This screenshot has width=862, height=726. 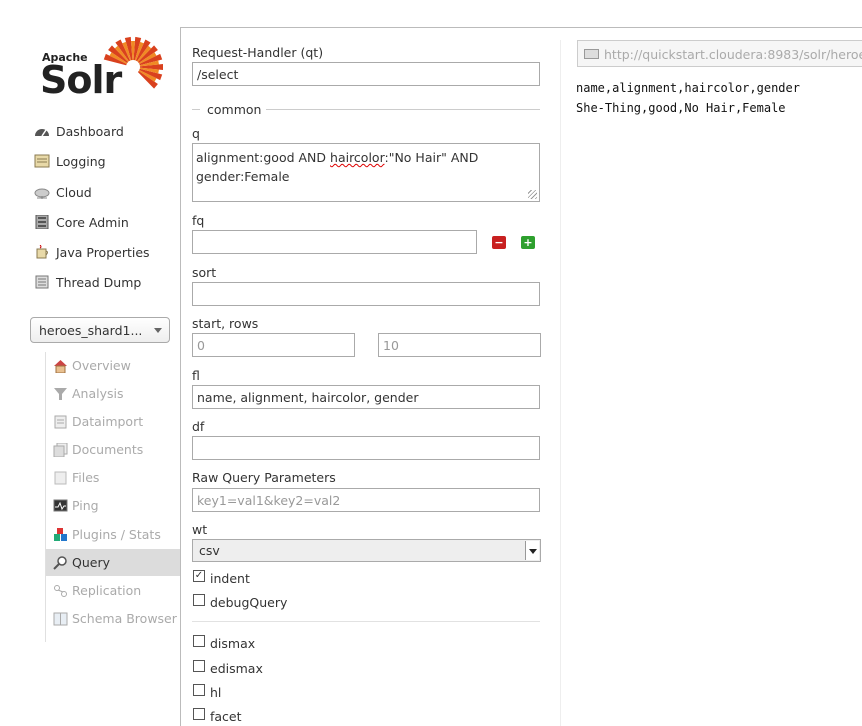 I want to click on core-menu-schema-browser: Schema Browser, so click(x=113, y=618).